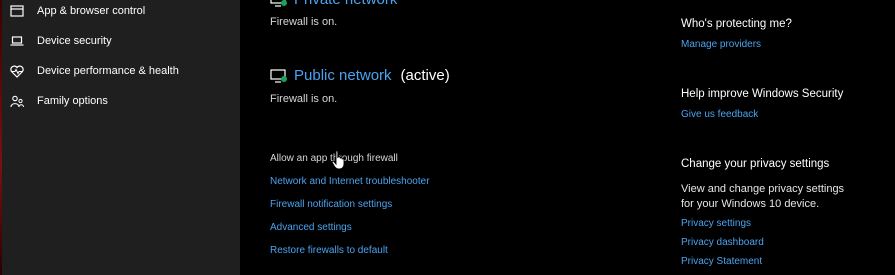  I want to click on family-people-icon, so click(17, 101).